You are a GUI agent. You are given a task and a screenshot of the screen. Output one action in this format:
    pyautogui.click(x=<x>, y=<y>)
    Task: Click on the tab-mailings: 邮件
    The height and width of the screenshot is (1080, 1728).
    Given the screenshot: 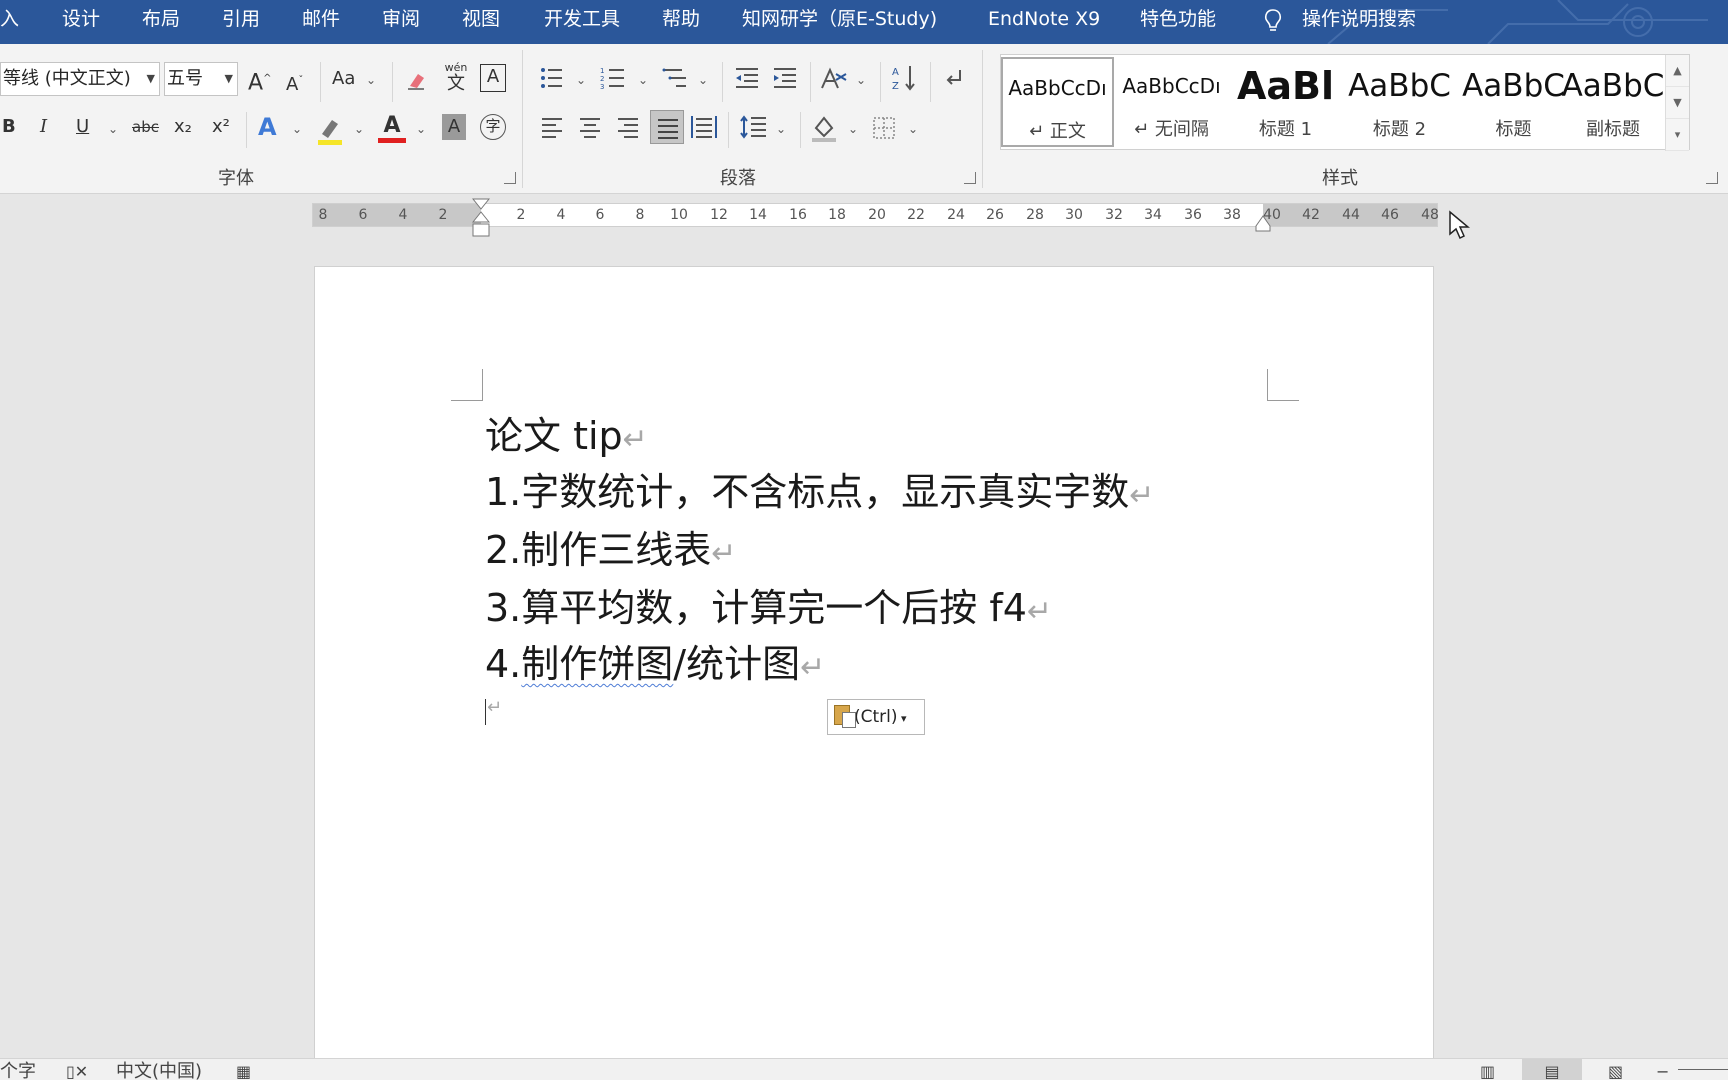 What is the action you would take?
    pyautogui.click(x=321, y=22)
    